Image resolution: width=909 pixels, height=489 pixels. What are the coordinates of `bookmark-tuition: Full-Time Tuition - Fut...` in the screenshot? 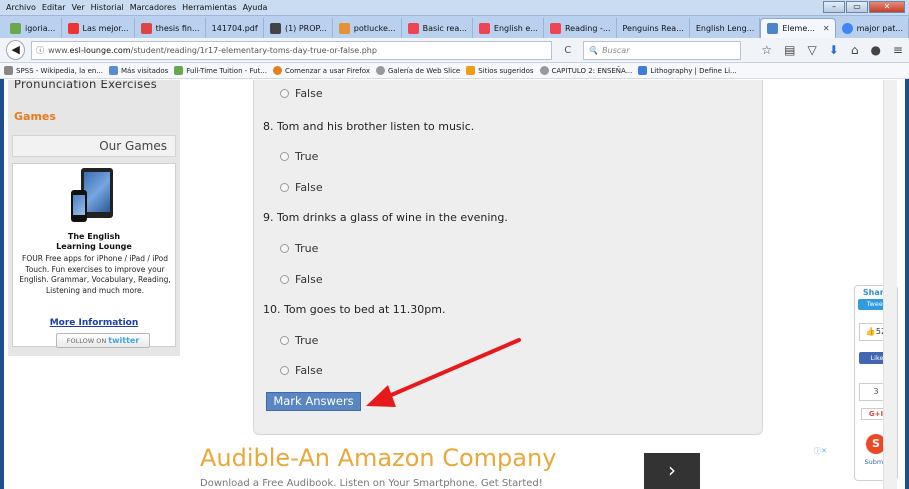 It's located at (220, 70).